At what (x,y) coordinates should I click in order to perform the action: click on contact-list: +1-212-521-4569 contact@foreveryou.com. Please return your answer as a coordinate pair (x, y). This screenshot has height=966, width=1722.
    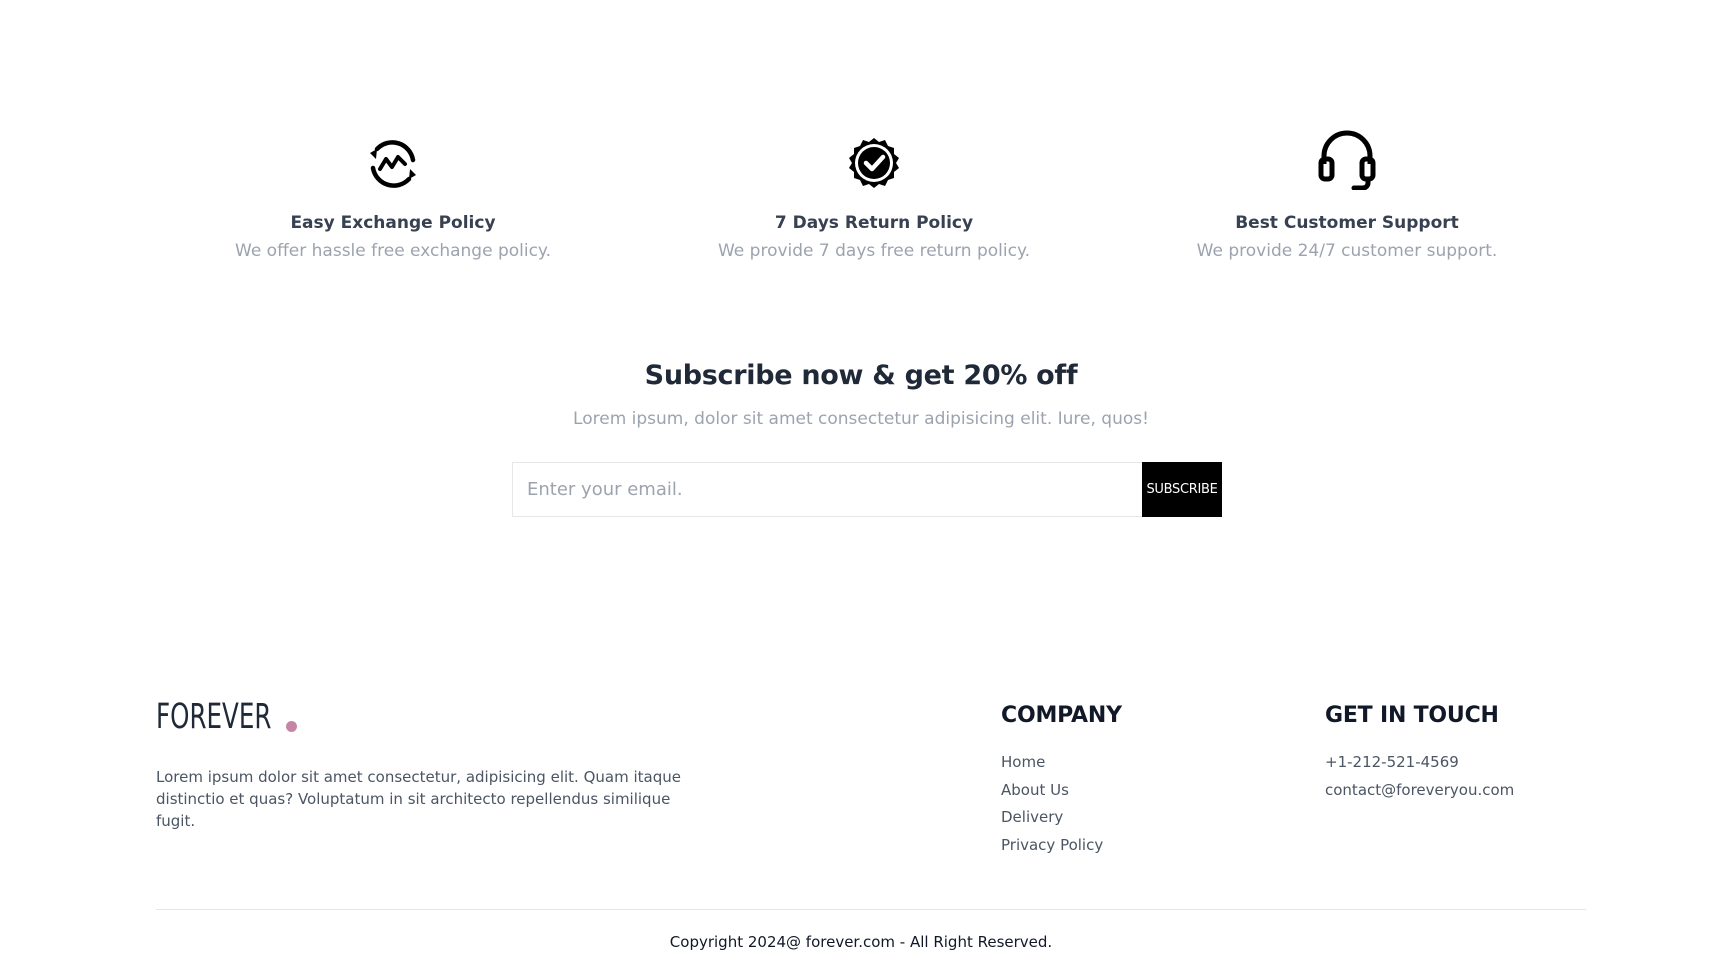
    Looking at the image, I should click on (1419, 778).